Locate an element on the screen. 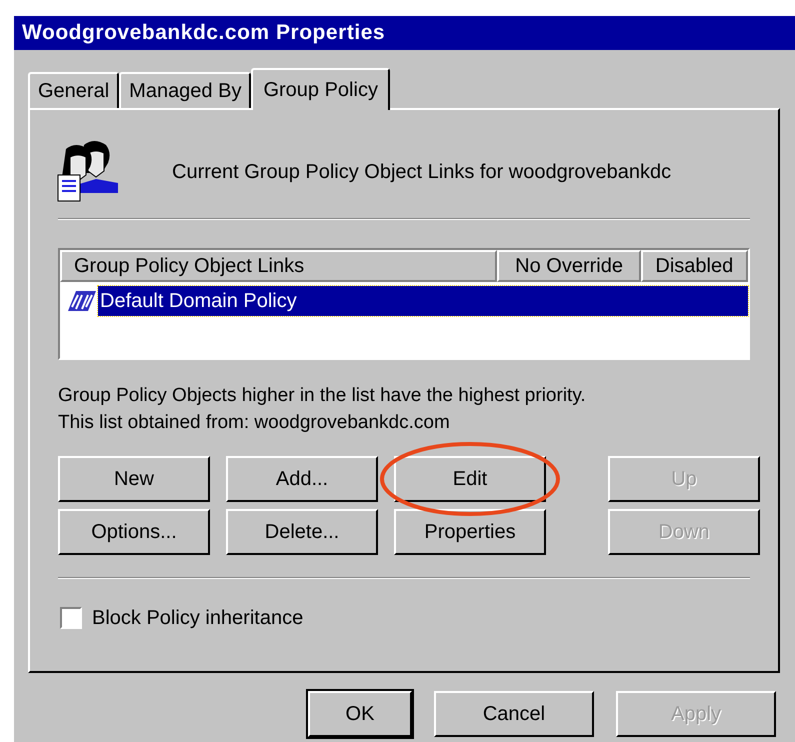 The image size is (795, 742). tab: Group Policy is located at coordinates (320, 89).